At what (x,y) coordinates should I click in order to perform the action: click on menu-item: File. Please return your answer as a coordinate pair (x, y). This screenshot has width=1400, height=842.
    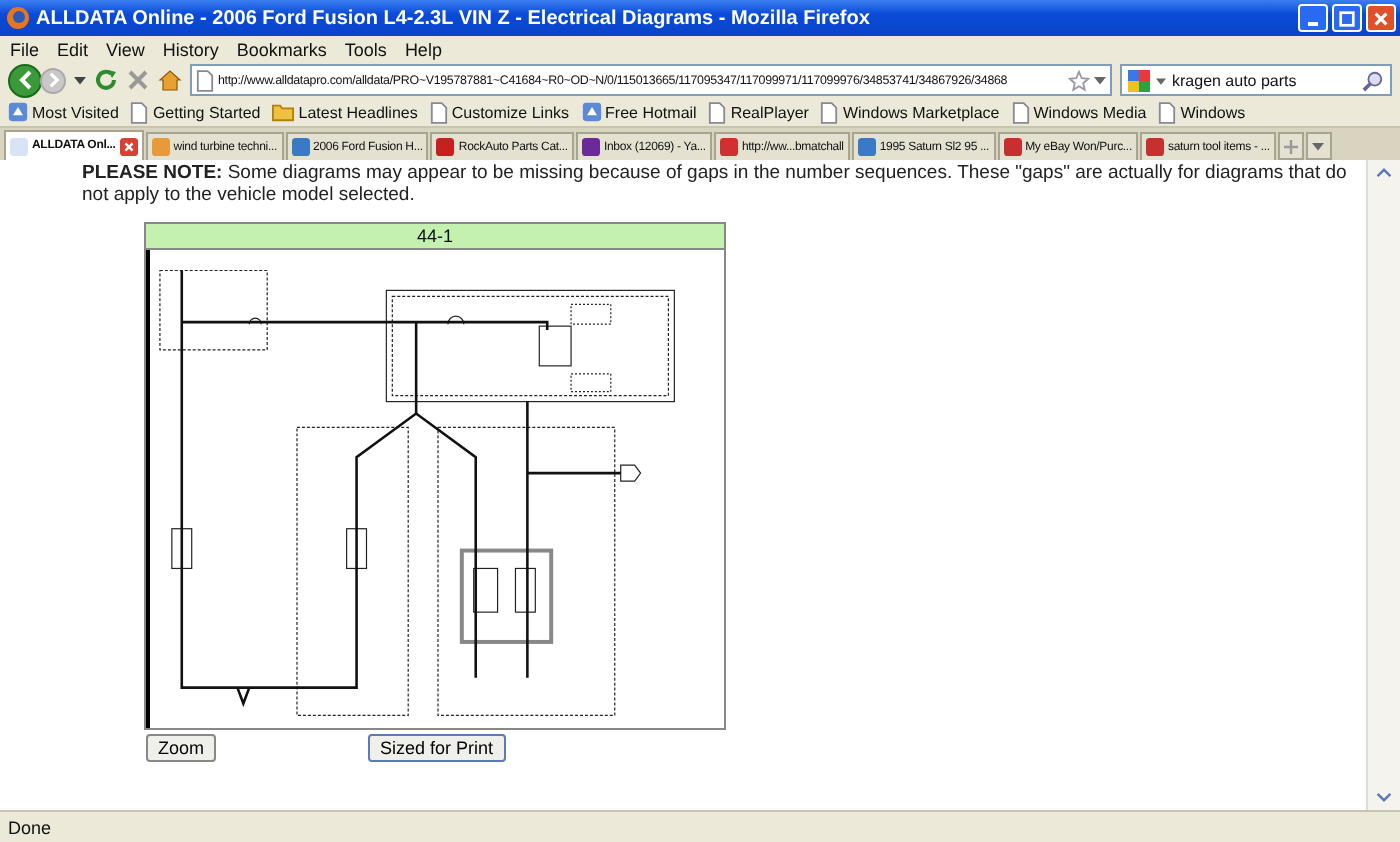
    Looking at the image, I should click on (25, 49).